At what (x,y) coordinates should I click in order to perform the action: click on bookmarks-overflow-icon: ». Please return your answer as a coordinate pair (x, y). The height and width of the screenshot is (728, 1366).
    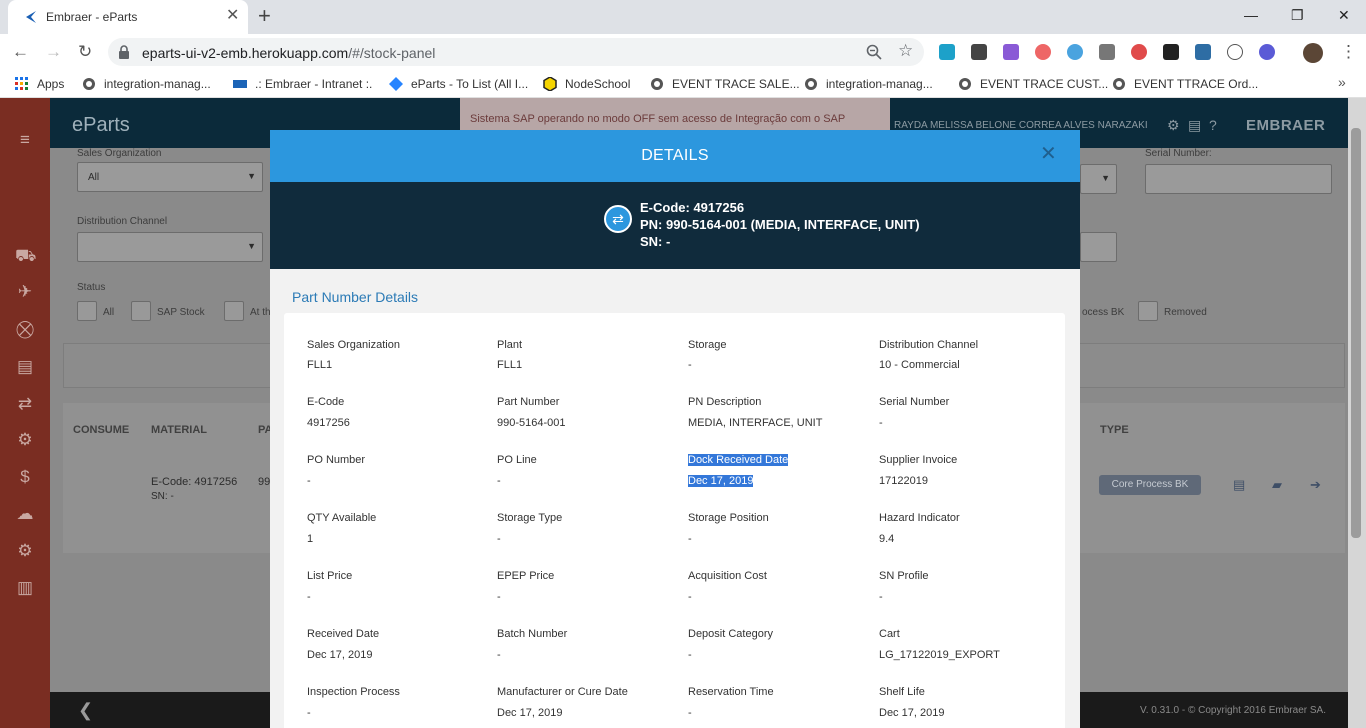
    Looking at the image, I should click on (1342, 82).